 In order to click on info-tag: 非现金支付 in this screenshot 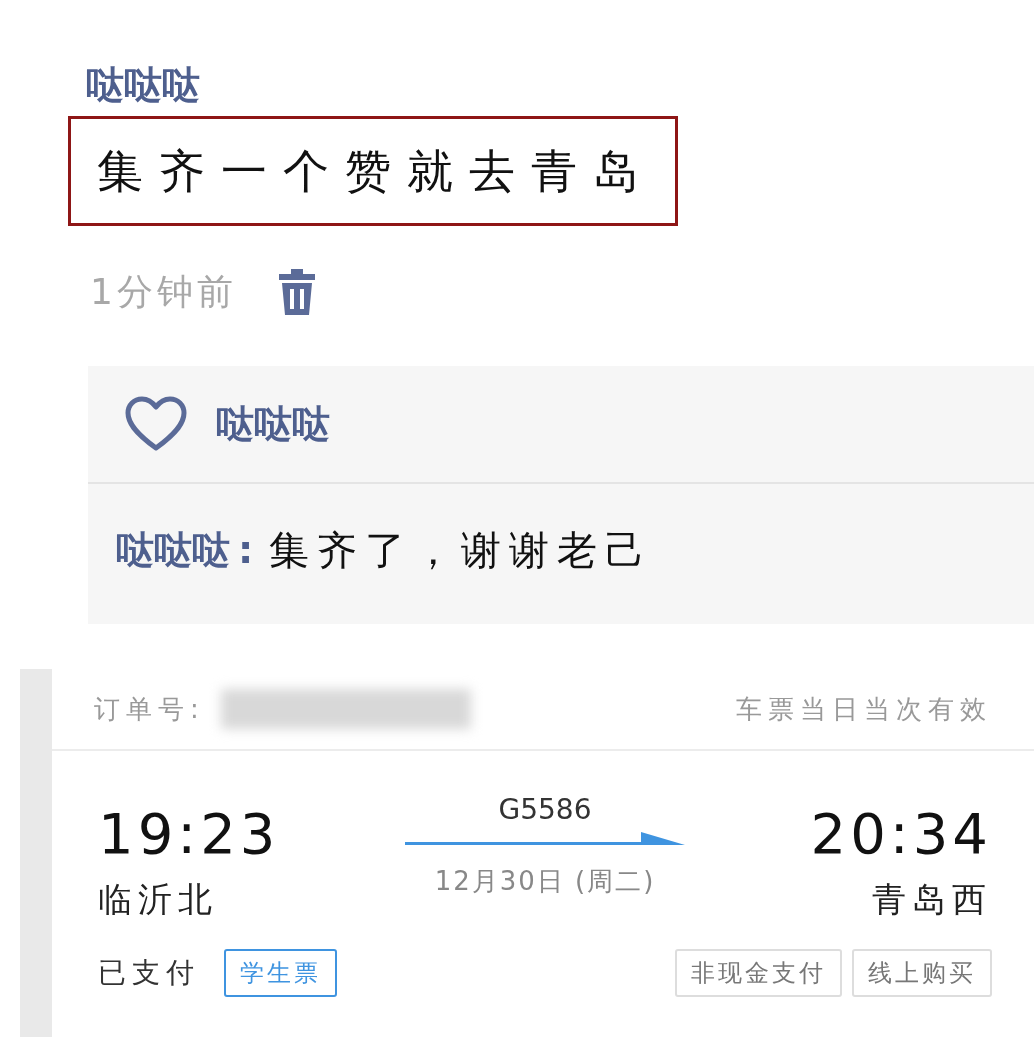, I will do `click(758, 973)`.